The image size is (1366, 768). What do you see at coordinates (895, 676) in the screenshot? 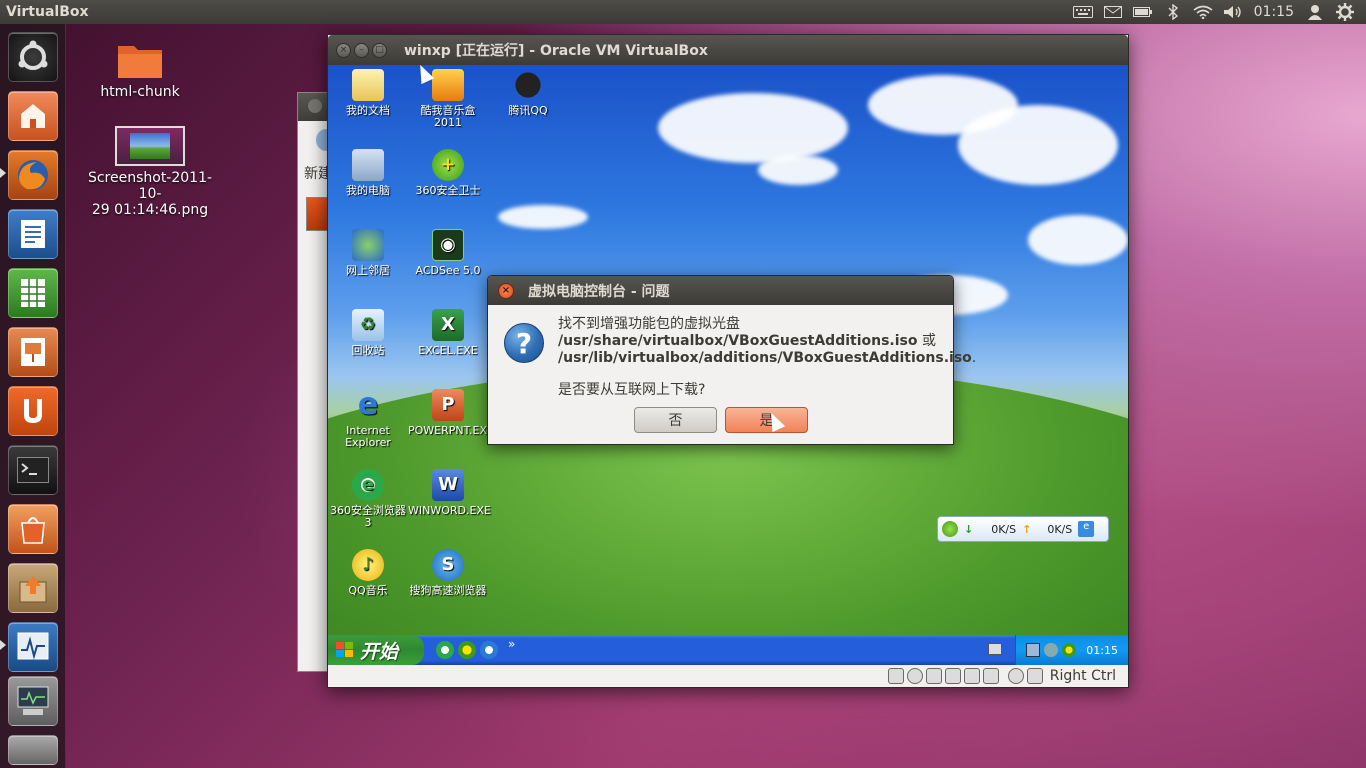
I see `hard-disk-icon` at bounding box center [895, 676].